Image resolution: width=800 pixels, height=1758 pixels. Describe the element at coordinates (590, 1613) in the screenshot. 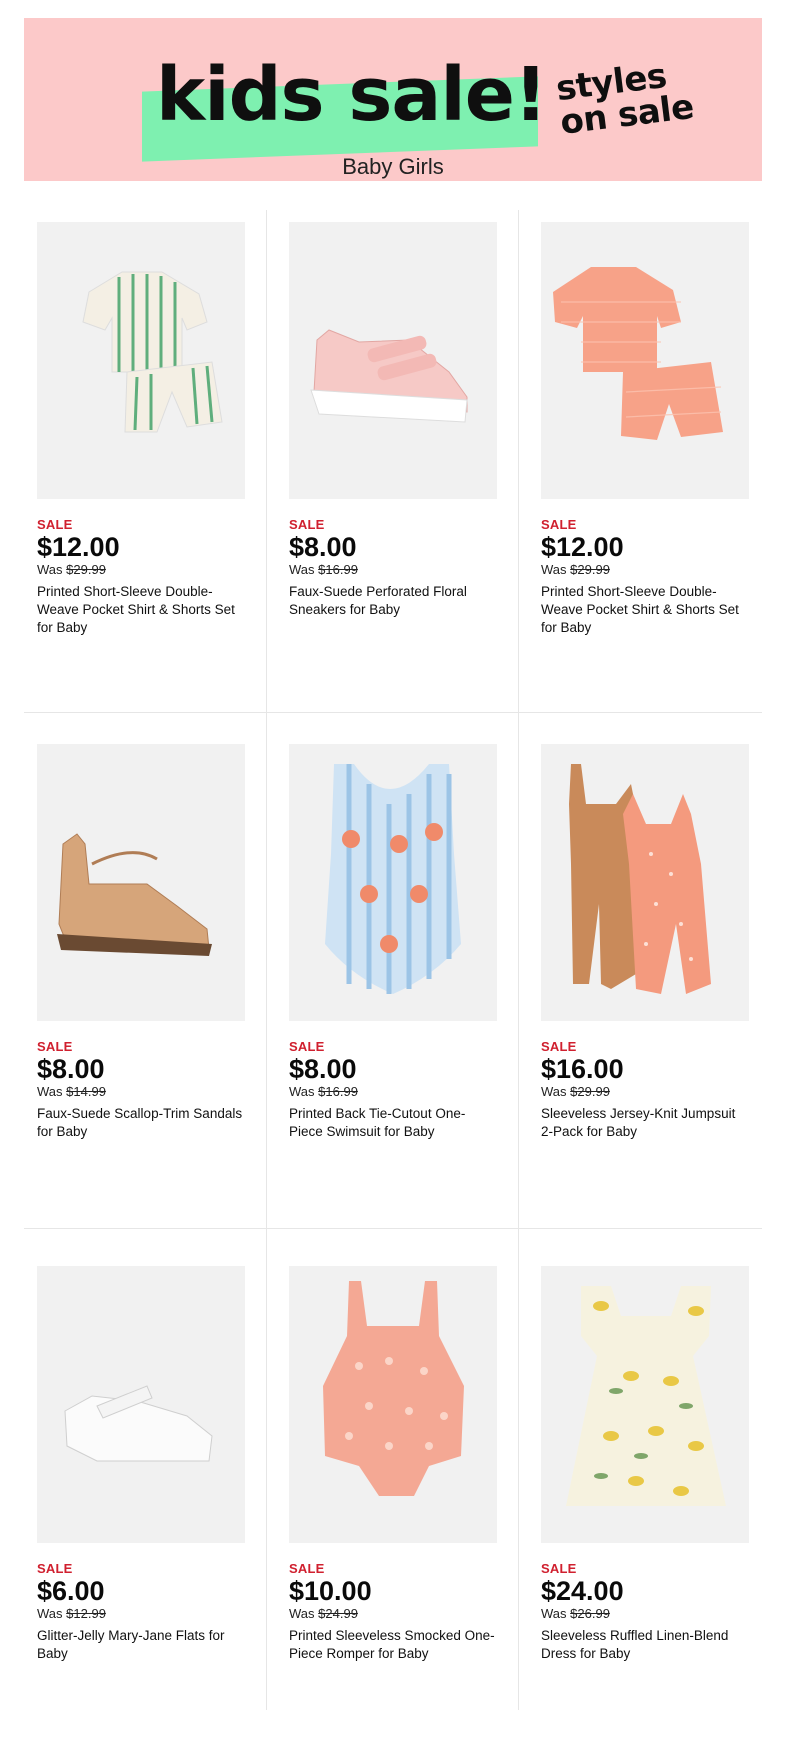

I see `was-price: $26.99` at that location.